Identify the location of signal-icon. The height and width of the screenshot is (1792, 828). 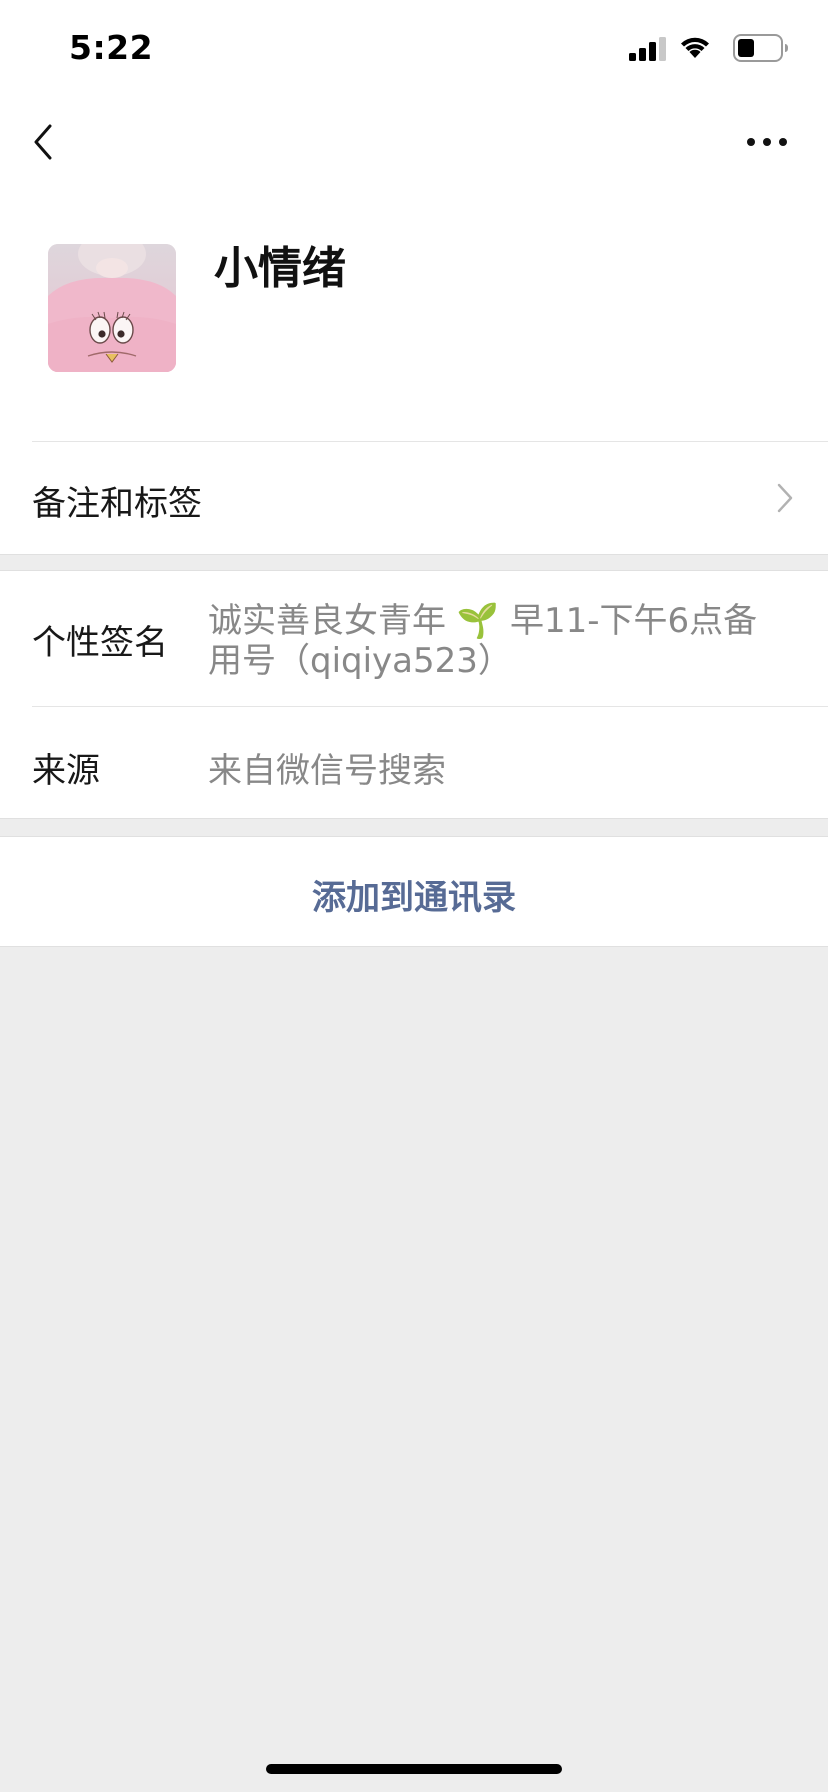
(647, 49).